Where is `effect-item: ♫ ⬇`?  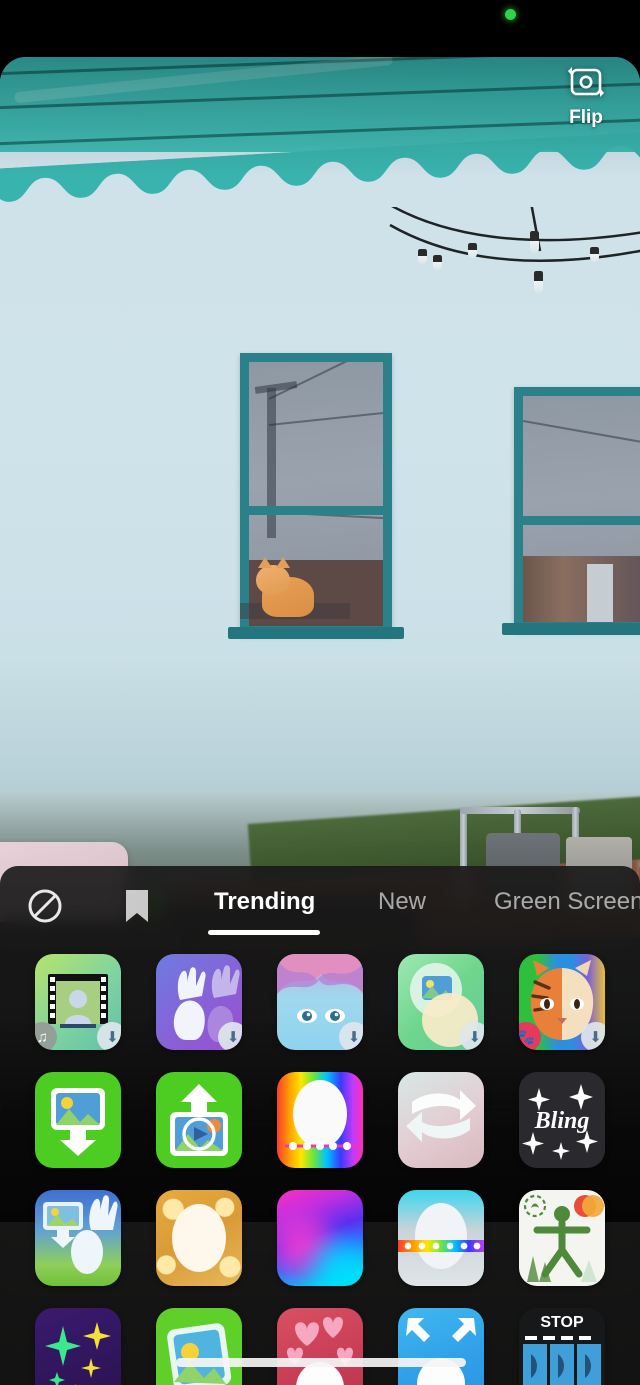
effect-item: ♫ ⬇ is located at coordinates (78, 1002).